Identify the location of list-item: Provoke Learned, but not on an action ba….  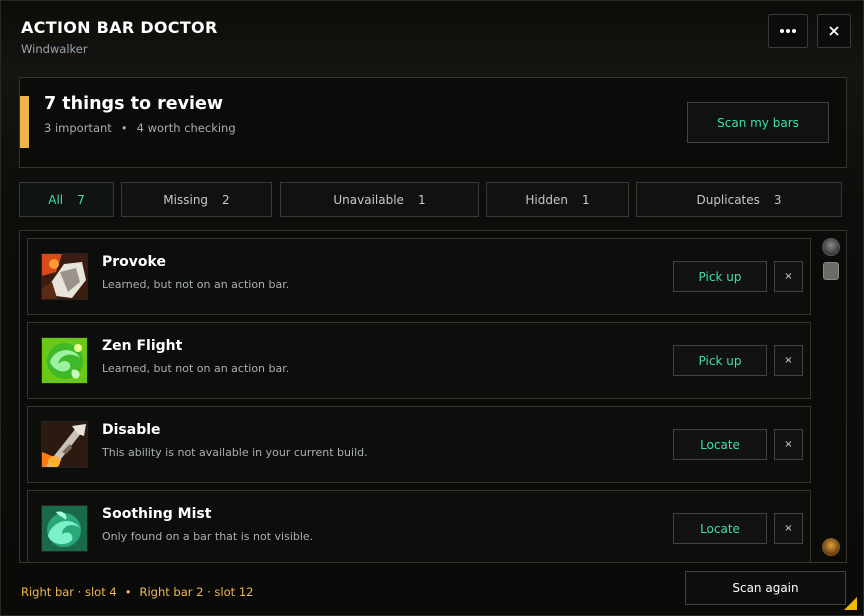
(419, 276).